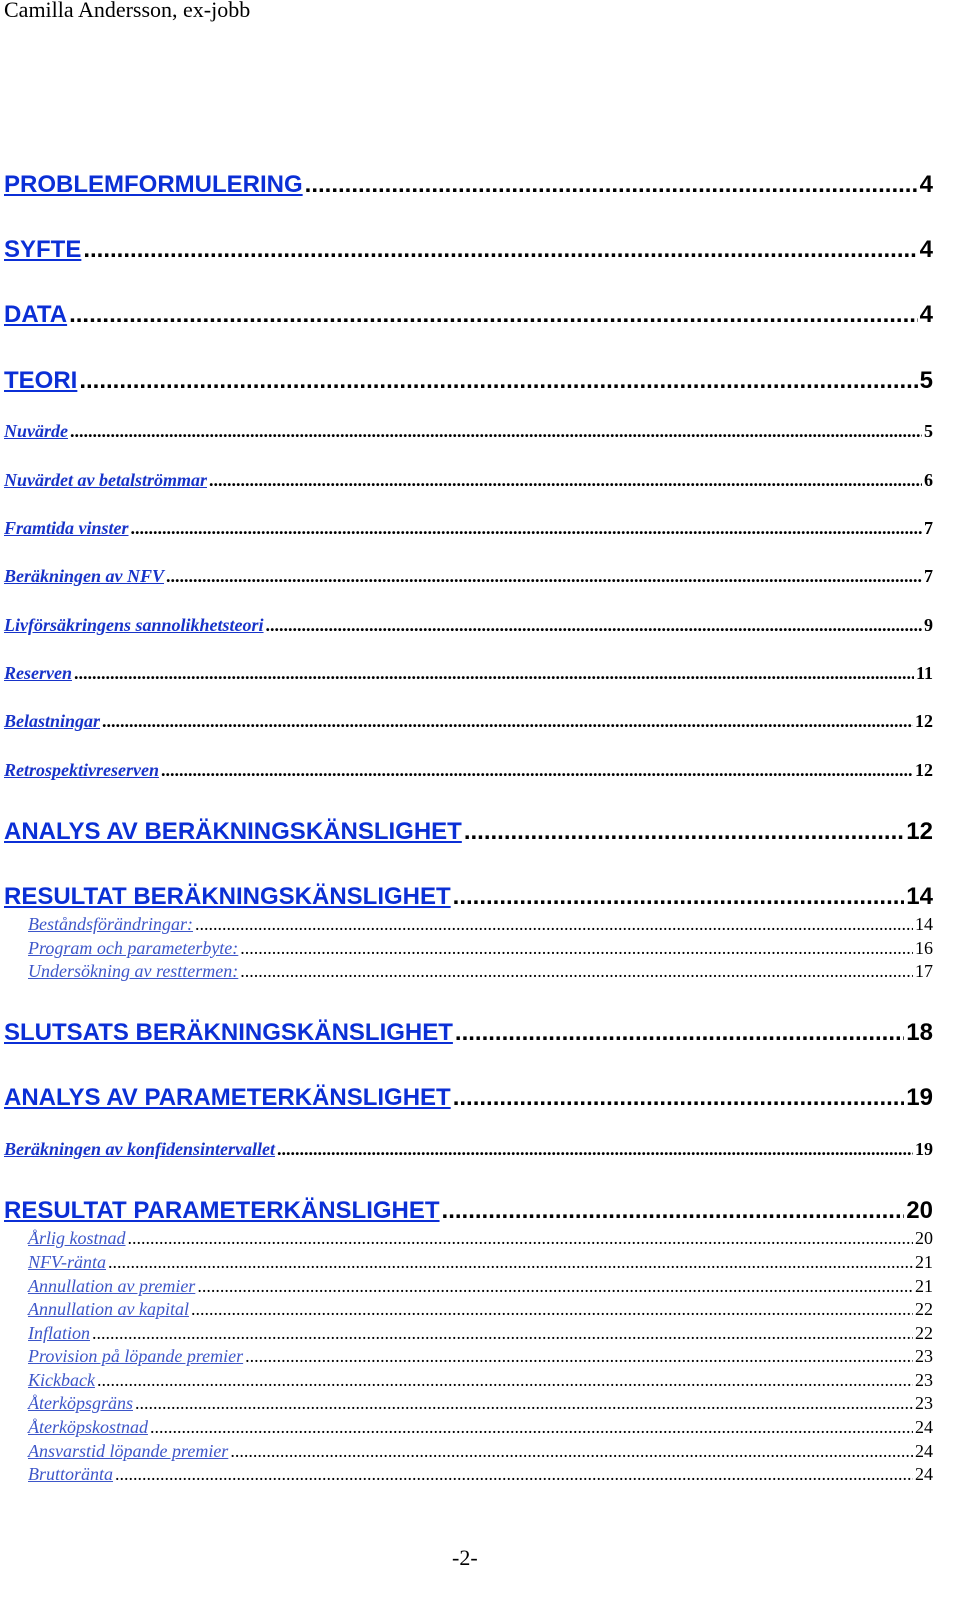 The image size is (960, 1611). I want to click on toc-entry: NFV-ränta 21, so click(480, 1263).